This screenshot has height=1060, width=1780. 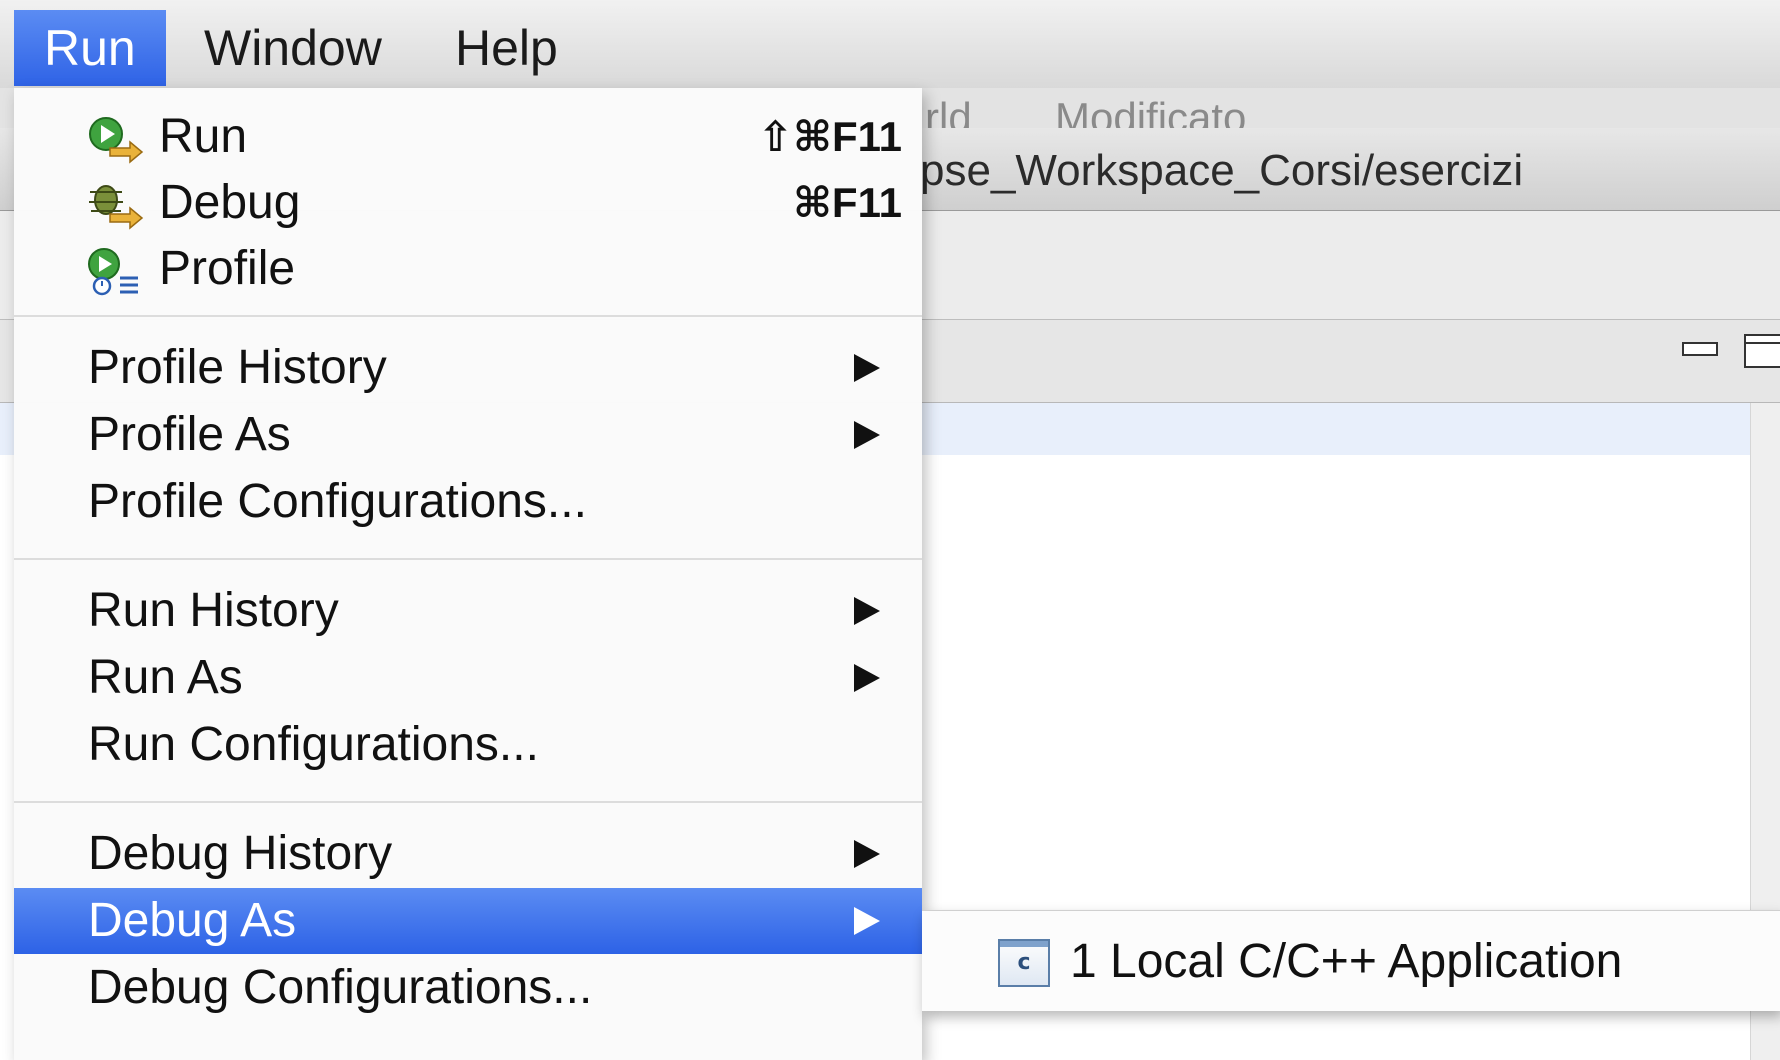 What do you see at coordinates (1222, 170) in the screenshot?
I see `window-title: pse_Workspace_Corsi/esercizi` at bounding box center [1222, 170].